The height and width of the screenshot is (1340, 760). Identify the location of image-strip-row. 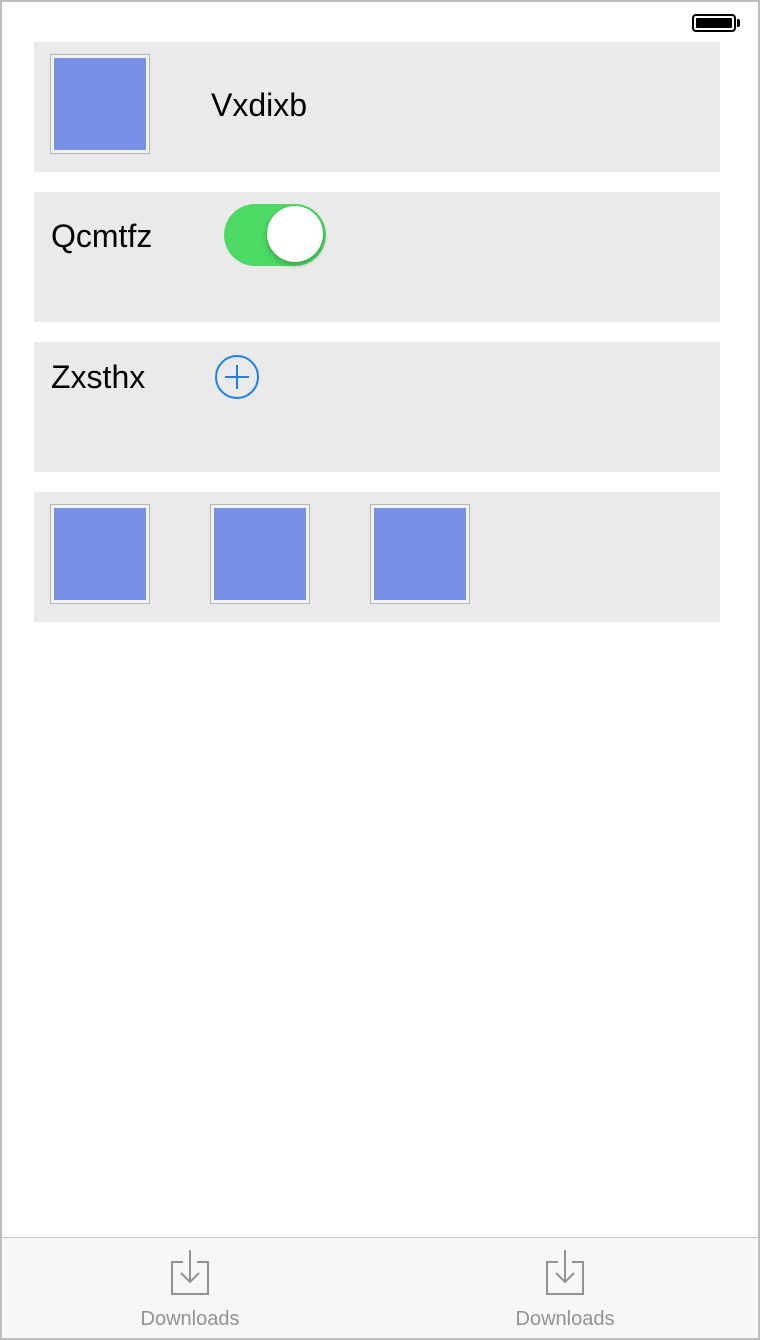
(377, 557).